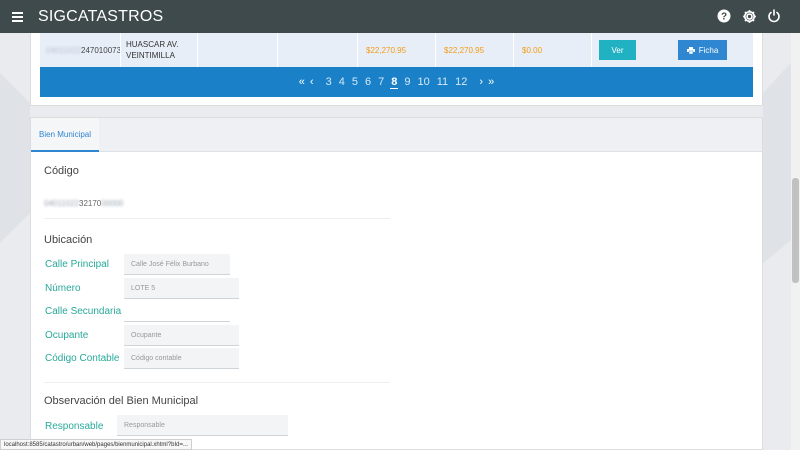 The width and height of the screenshot is (800, 450). What do you see at coordinates (442, 82) in the screenshot?
I see `page-link: 11` at bounding box center [442, 82].